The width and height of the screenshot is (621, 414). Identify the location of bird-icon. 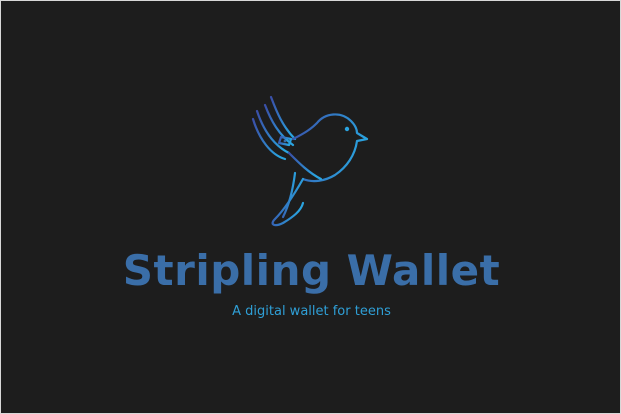
(310, 161).